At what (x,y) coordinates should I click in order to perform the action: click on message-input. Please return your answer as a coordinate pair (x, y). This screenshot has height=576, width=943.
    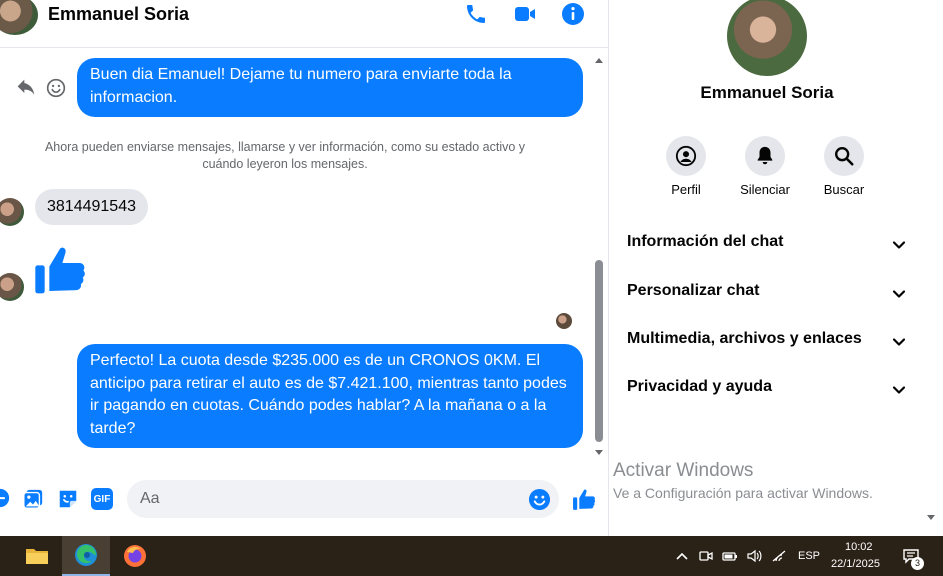
    Looking at the image, I should click on (343, 499).